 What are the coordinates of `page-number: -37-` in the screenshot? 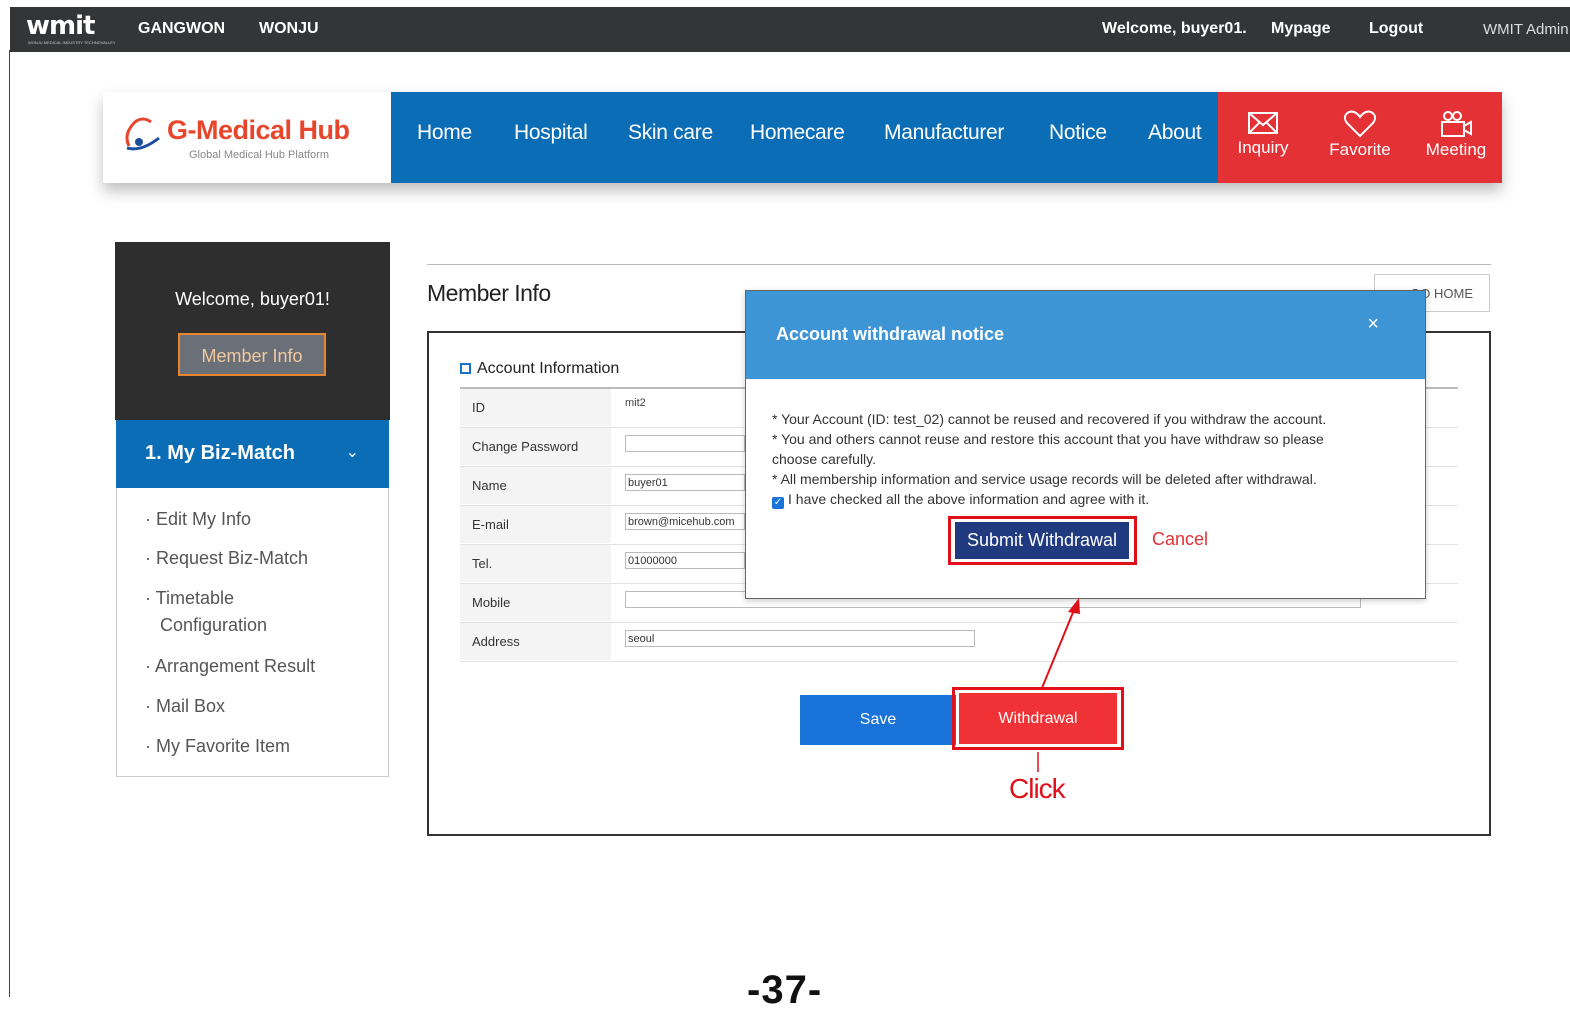 It's located at (785, 990).